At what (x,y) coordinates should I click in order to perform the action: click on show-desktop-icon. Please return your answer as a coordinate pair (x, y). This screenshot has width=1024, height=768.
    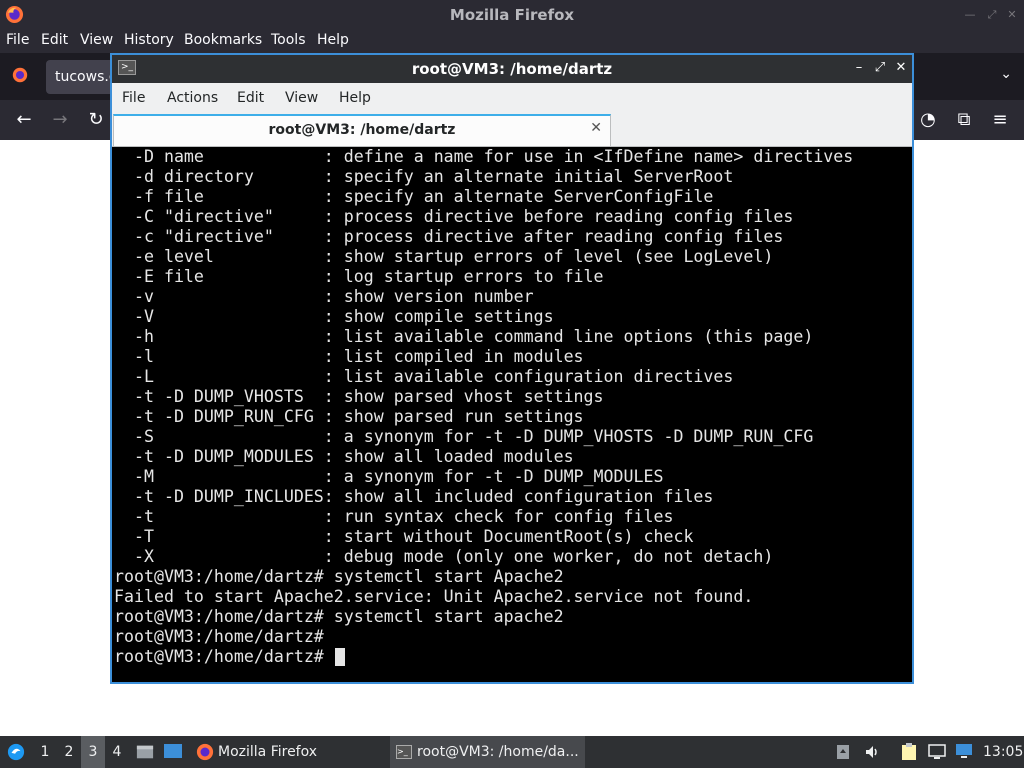
    Looking at the image, I should click on (173, 752).